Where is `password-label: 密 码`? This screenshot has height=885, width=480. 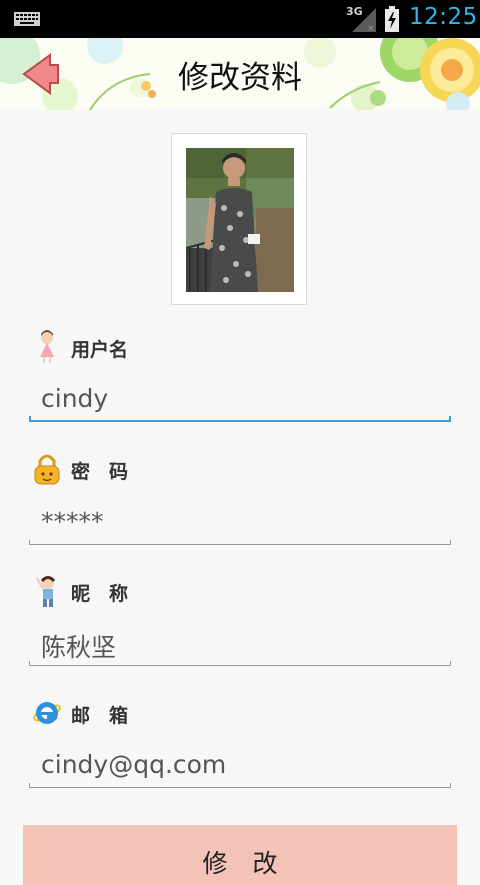 password-label: 密 码 is located at coordinates (100, 472).